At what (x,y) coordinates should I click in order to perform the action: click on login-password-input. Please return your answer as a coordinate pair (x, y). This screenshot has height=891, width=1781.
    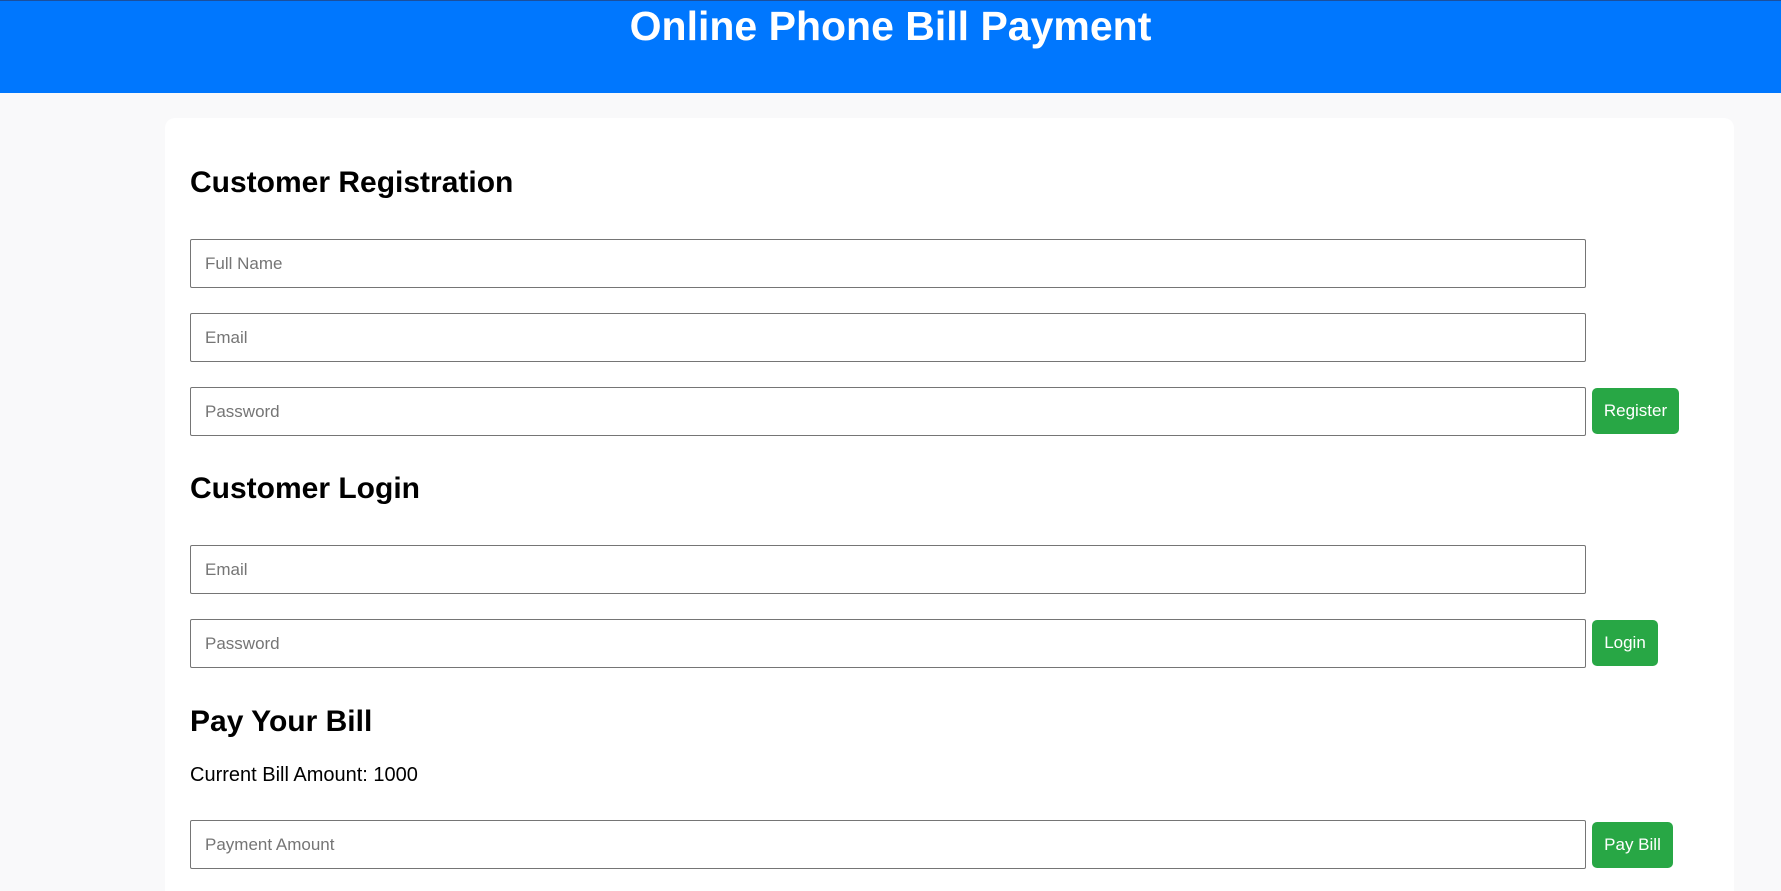
    Looking at the image, I should click on (888, 643).